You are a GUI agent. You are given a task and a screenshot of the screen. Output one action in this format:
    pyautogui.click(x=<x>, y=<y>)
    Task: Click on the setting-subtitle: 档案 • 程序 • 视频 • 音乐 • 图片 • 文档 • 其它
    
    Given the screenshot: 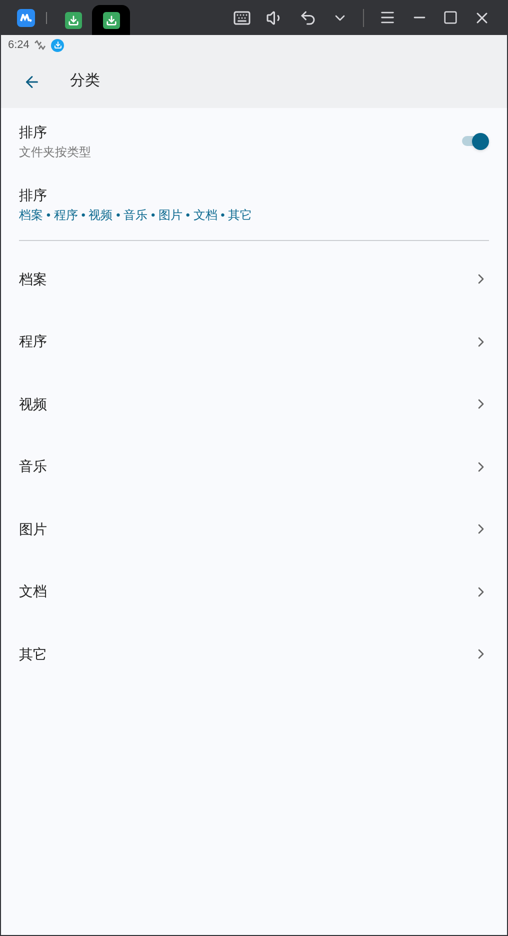 What is the action you would take?
    pyautogui.click(x=136, y=215)
    